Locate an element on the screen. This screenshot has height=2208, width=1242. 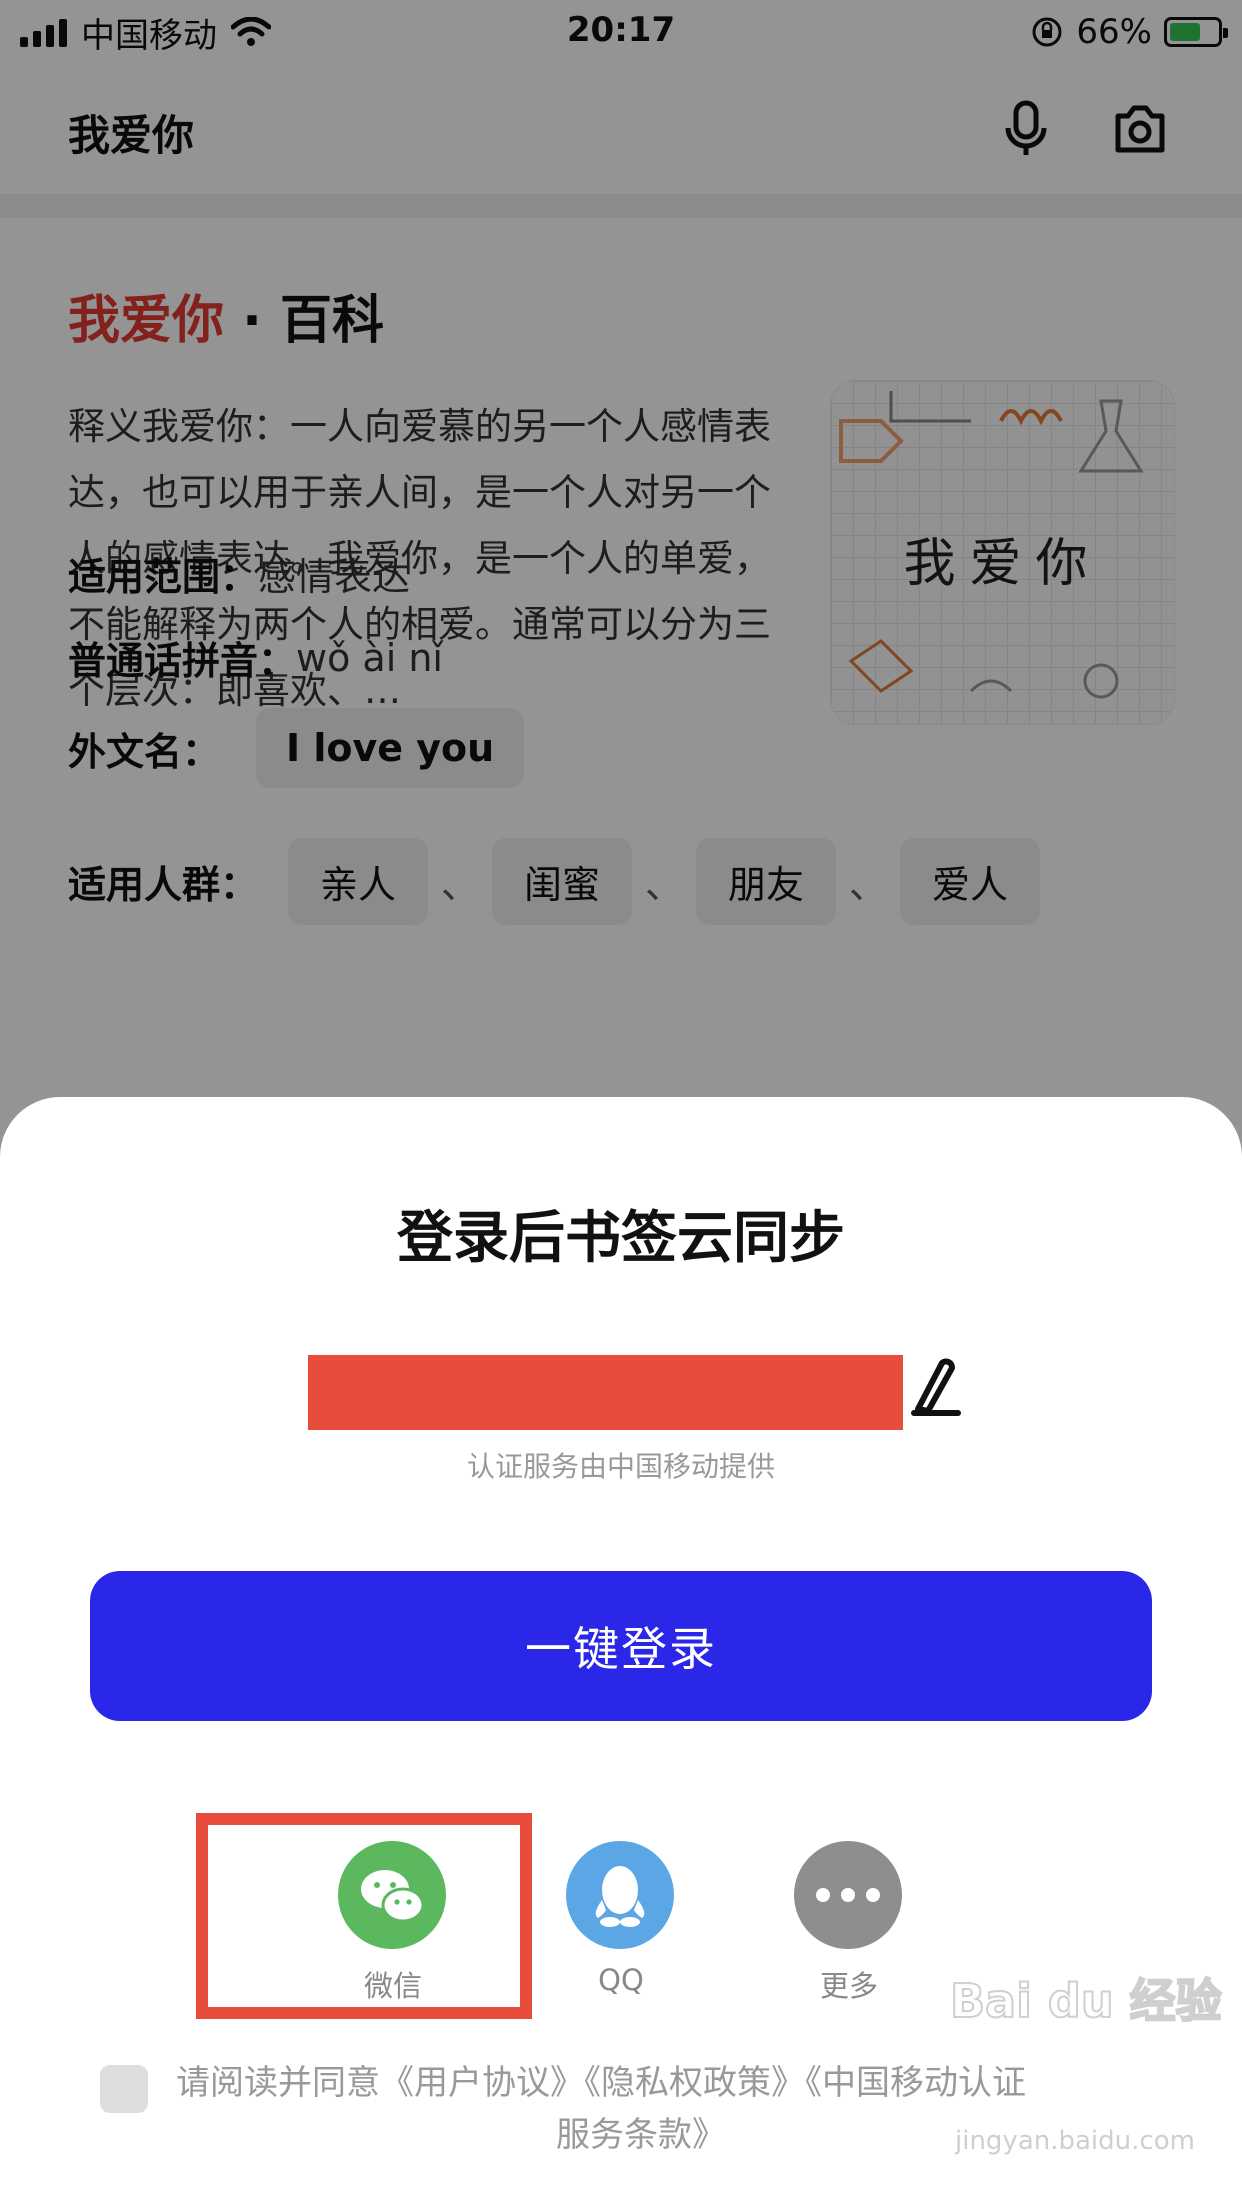
qq-label: QQ is located at coordinates (621, 1980).